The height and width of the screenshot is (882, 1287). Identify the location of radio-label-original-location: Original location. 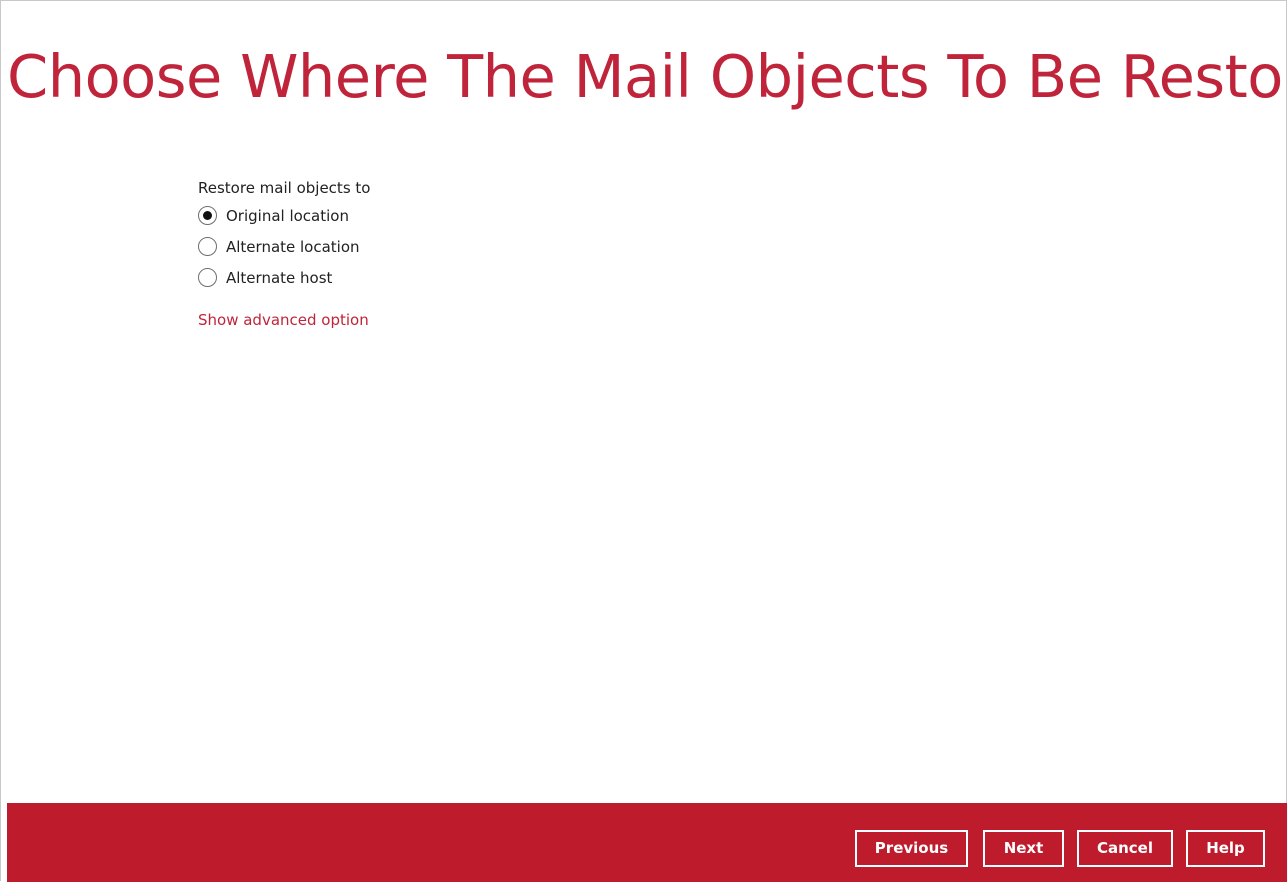
(287, 215).